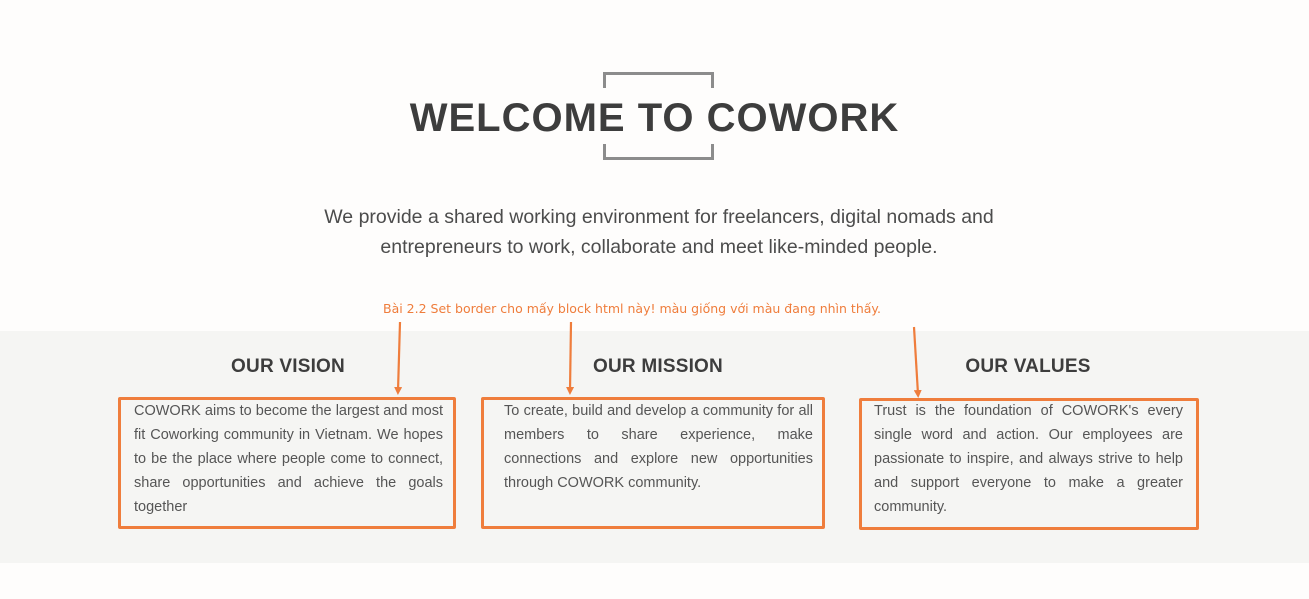 The image size is (1309, 599). I want to click on vision-title: OUR VISION, so click(288, 366).